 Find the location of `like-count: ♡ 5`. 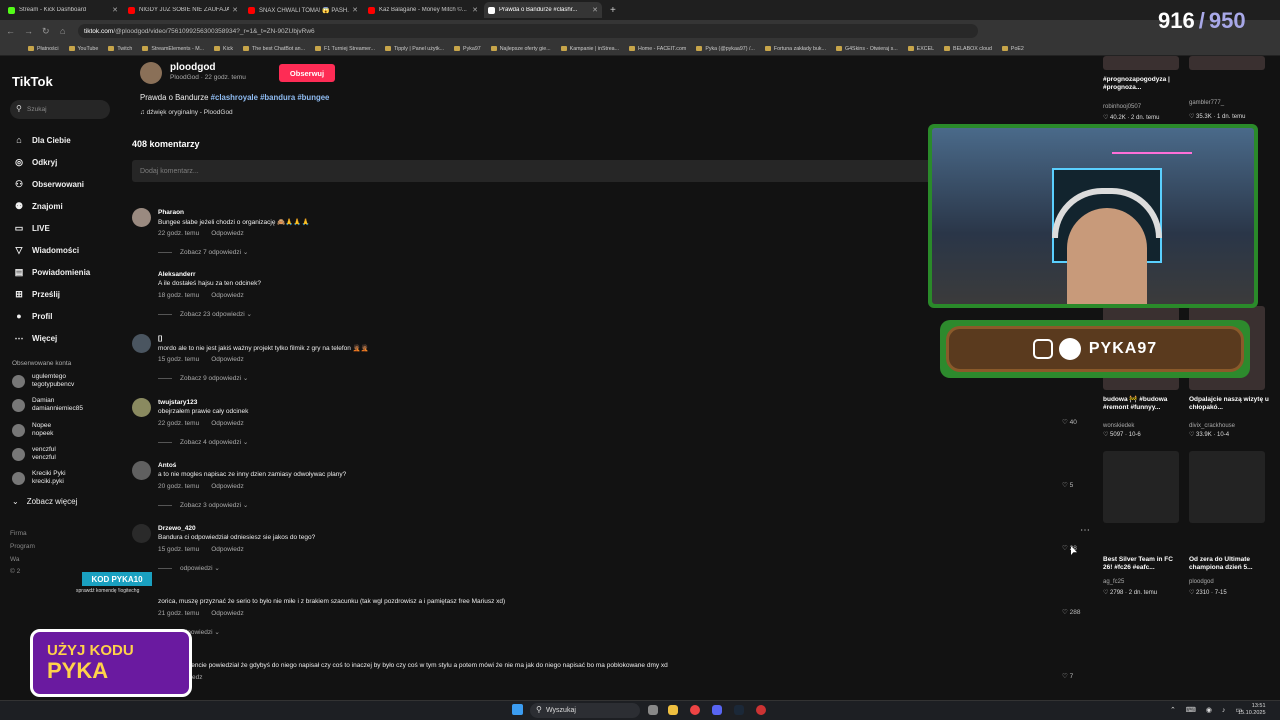

like-count: ♡ 5 is located at coordinates (1067, 485).